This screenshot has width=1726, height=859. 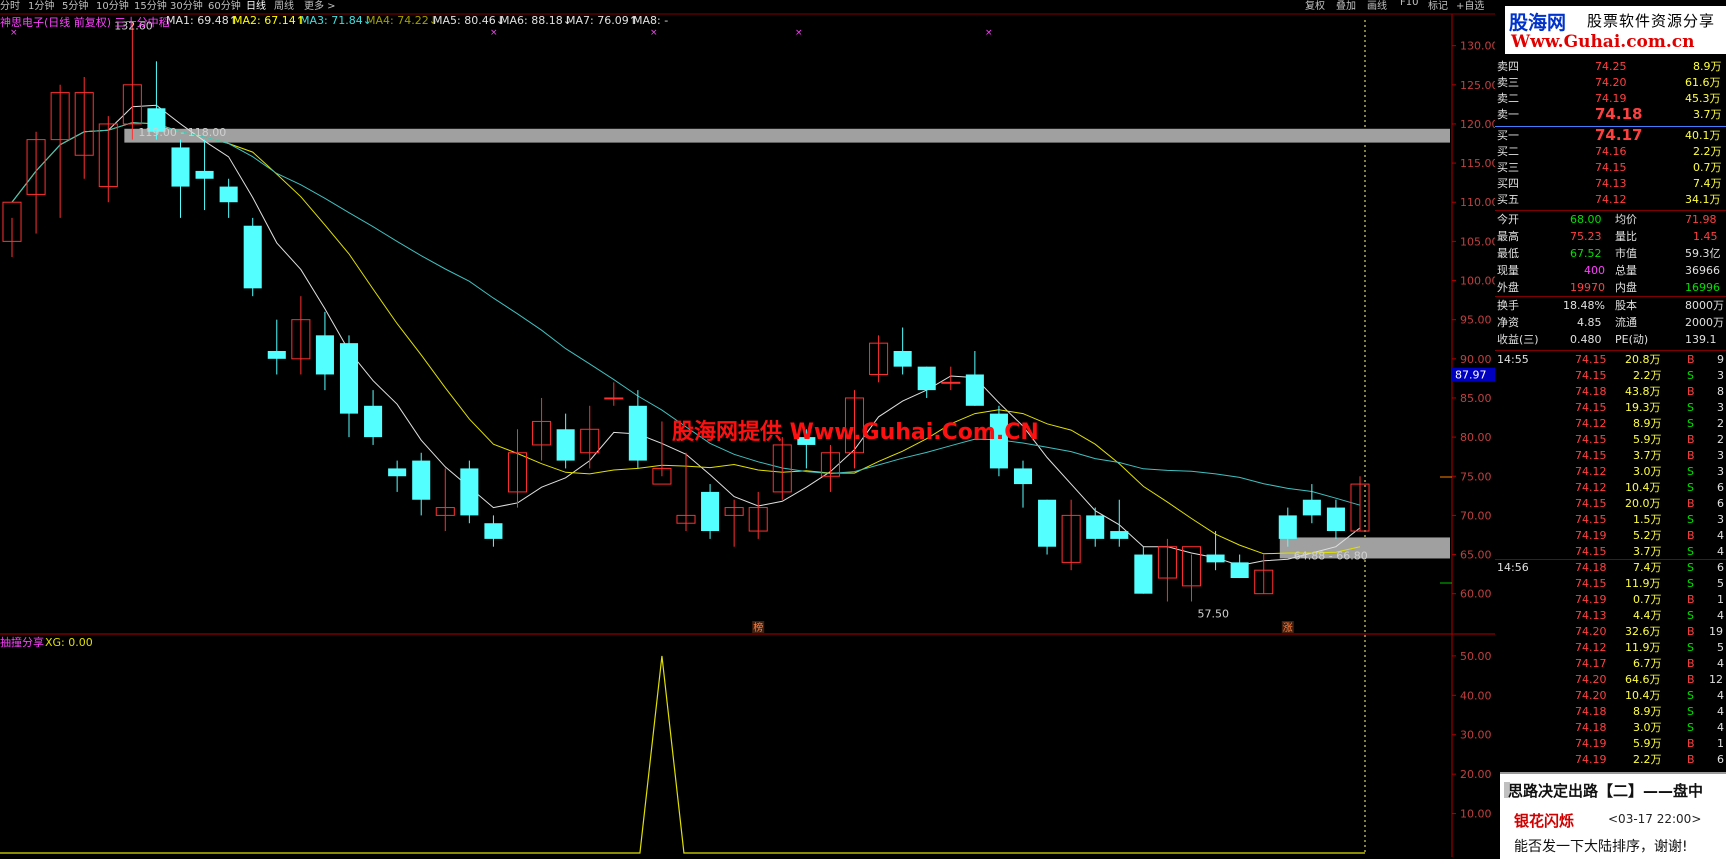 I want to click on stat2-row-0: 换手 18.48% 股本 8000万, so click(x=1610, y=305).